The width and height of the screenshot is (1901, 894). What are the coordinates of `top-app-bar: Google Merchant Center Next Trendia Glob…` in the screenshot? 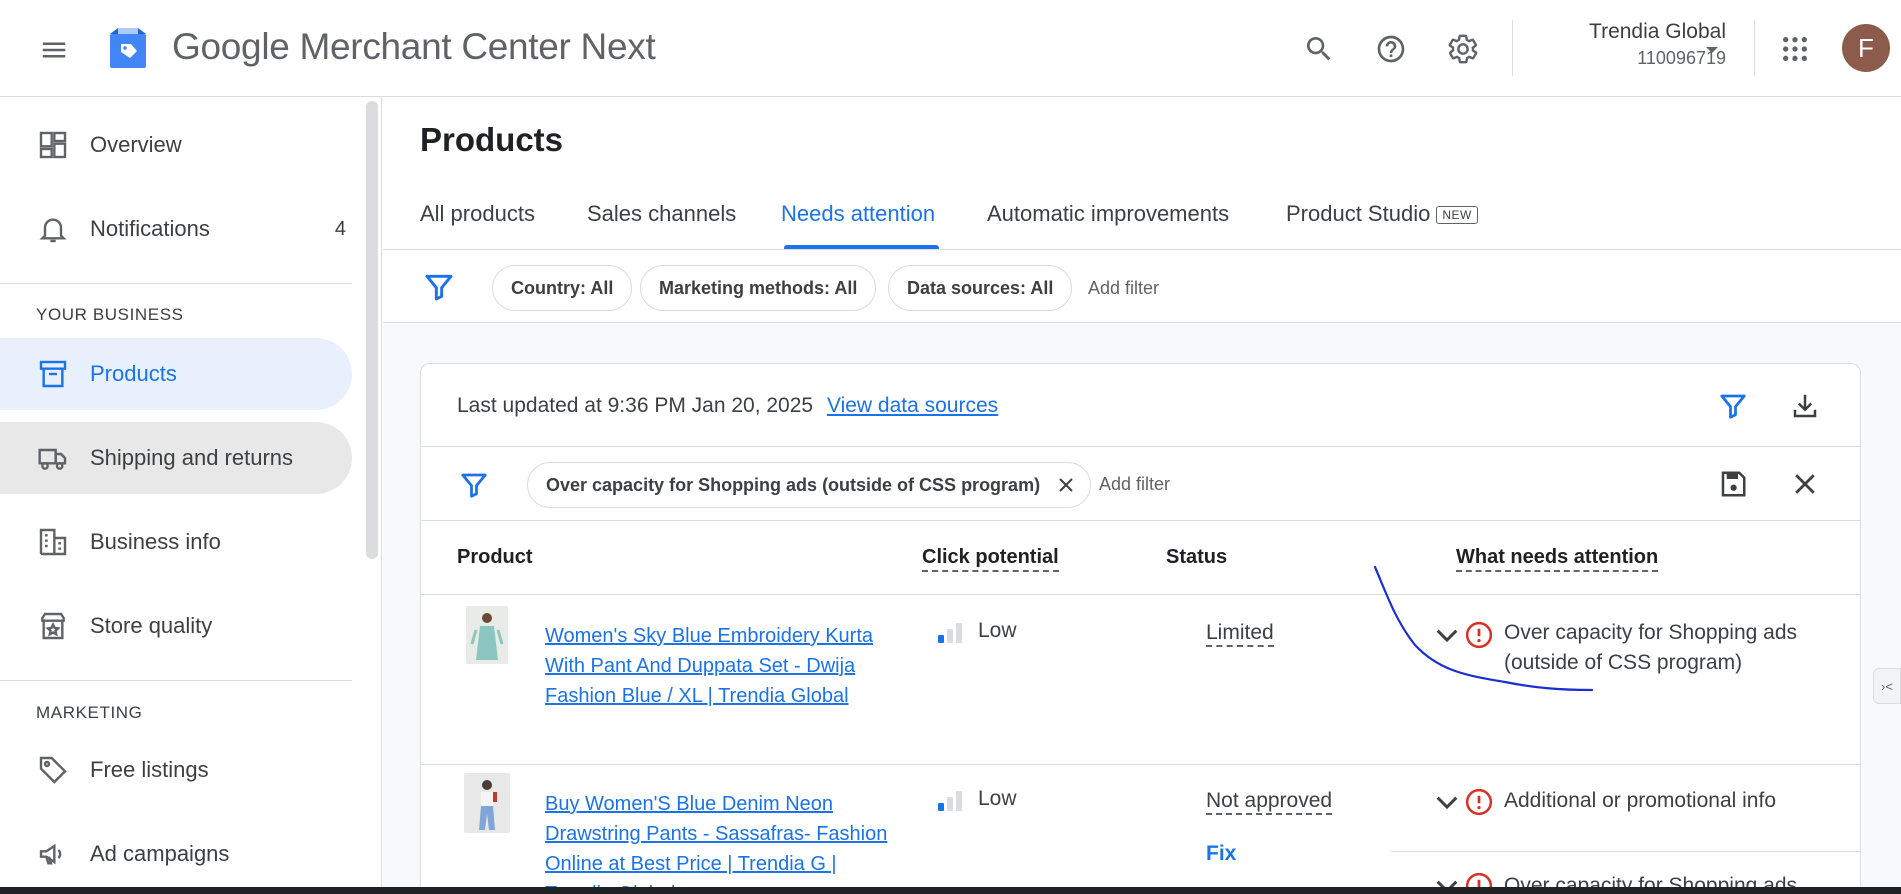 It's located at (950, 48).